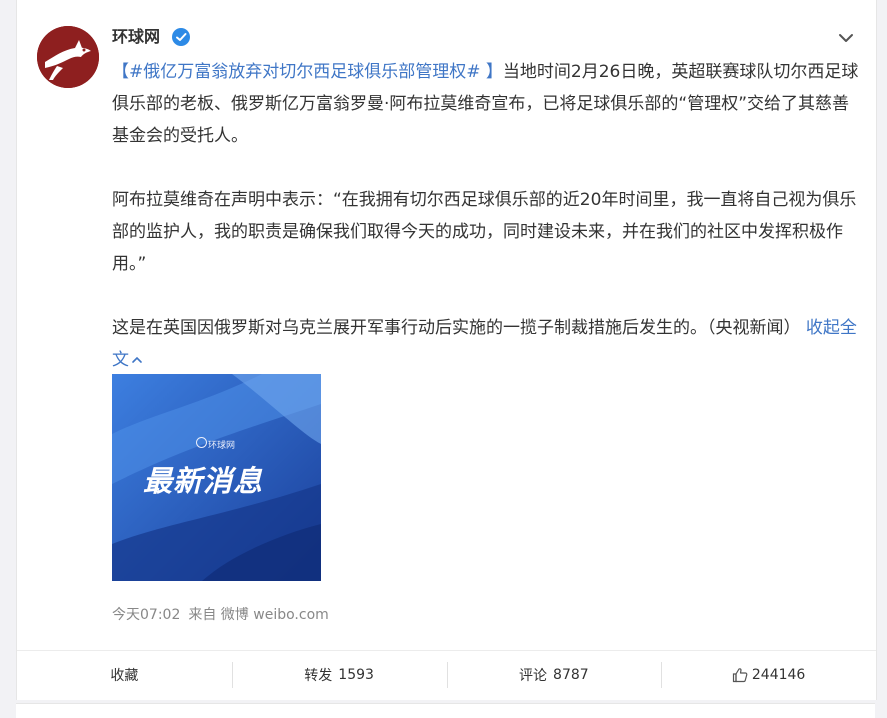 This screenshot has height=718, width=887. Describe the element at coordinates (533, 676) in the screenshot. I see `comment-label: 评论` at that location.